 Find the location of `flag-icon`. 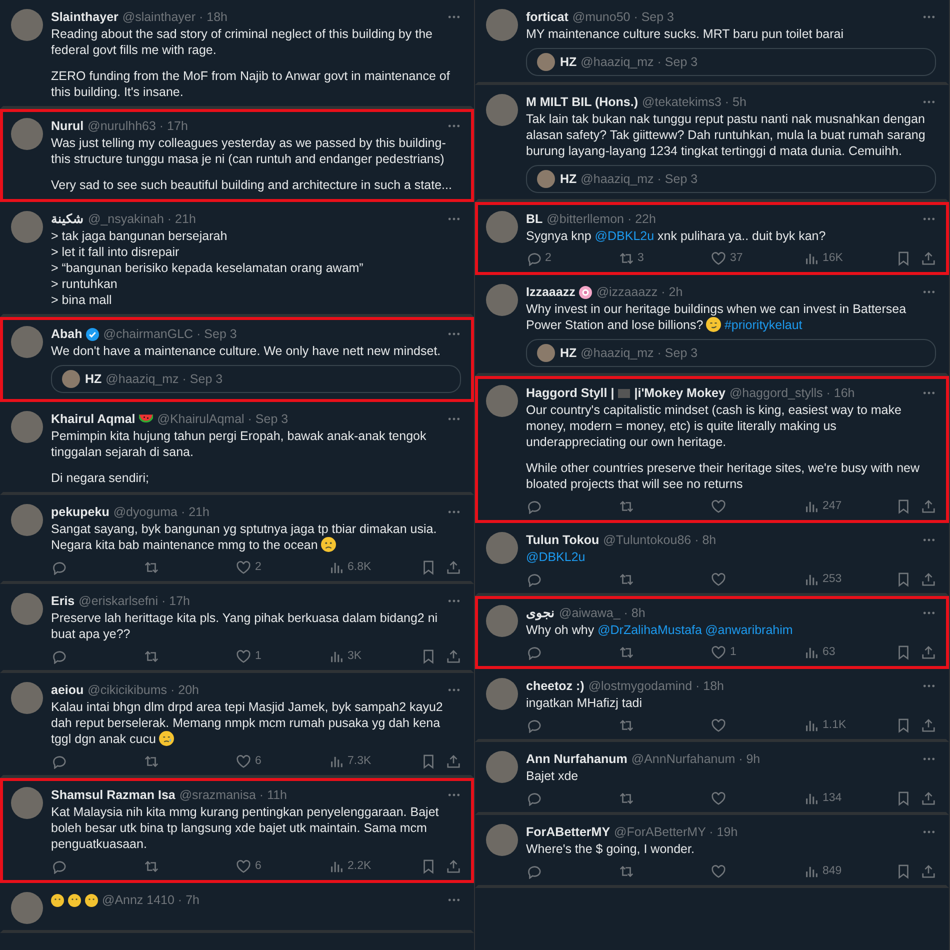

flag-icon is located at coordinates (624, 393).